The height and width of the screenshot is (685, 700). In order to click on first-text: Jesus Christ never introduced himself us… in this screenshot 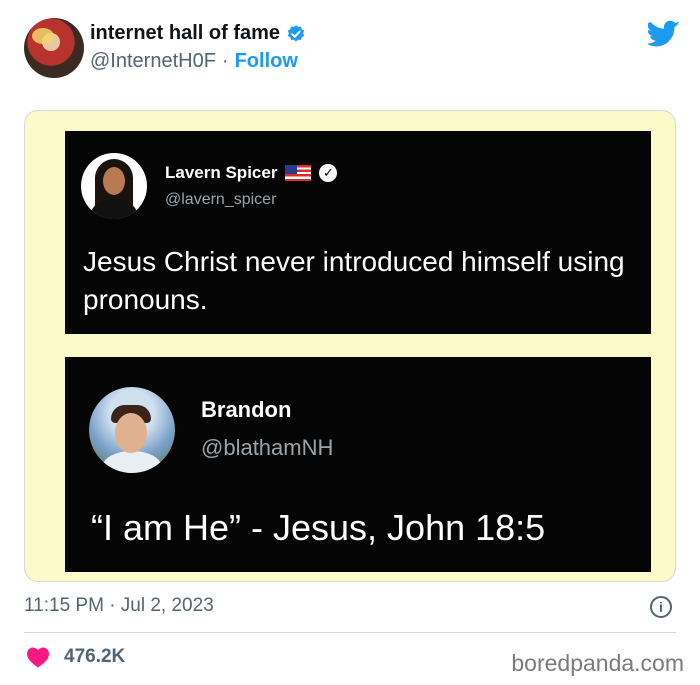, I will do `click(354, 280)`.